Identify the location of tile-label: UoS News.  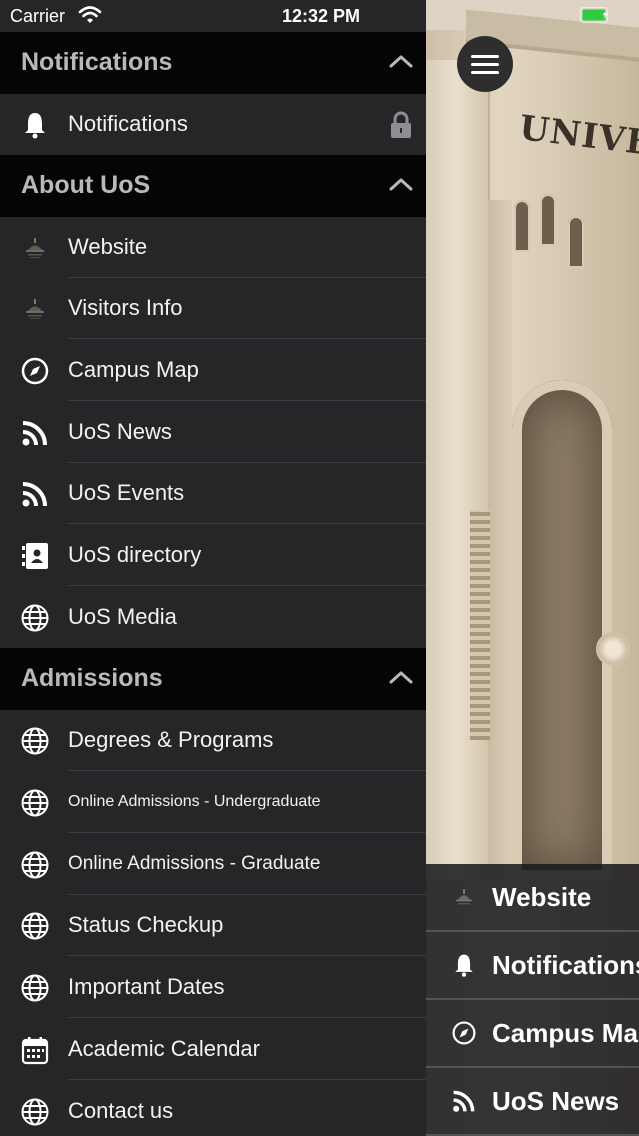
(556, 1101).